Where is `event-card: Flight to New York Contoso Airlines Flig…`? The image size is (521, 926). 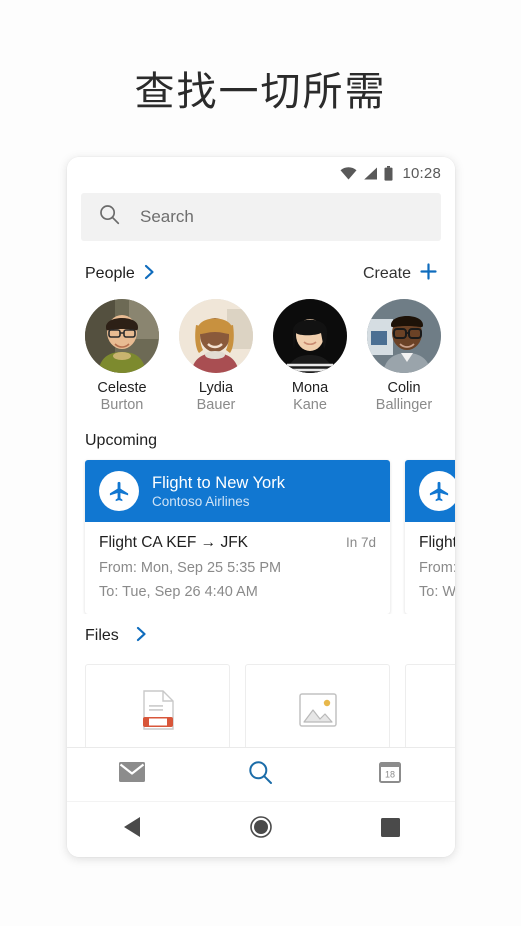 event-card: Flight to New York Contoso Airlines Flig… is located at coordinates (237, 537).